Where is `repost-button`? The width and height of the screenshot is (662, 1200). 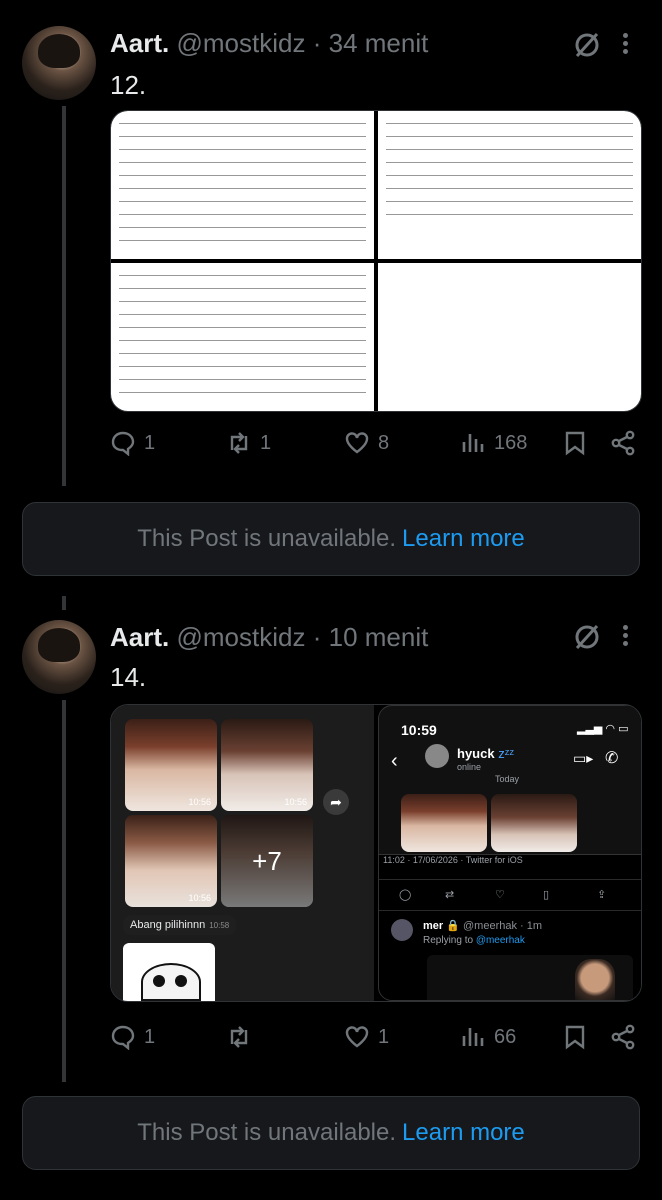 repost-button is located at coordinates (243, 1037).